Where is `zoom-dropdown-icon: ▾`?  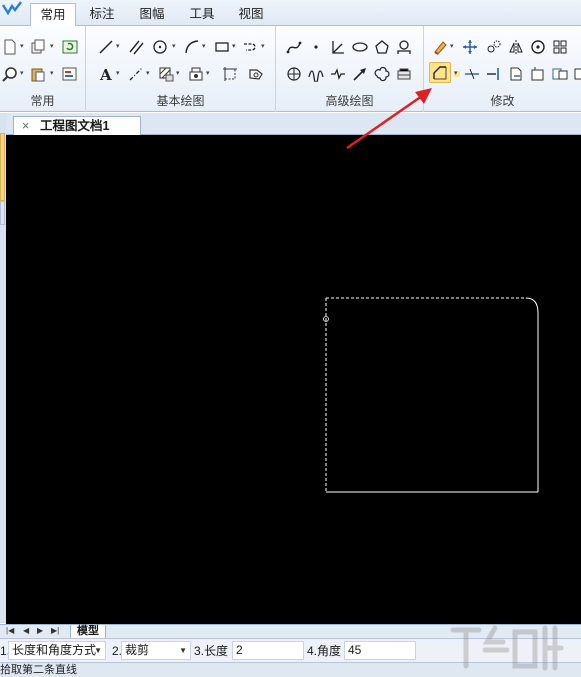 zoom-dropdown-icon: ▾ is located at coordinates (23, 73).